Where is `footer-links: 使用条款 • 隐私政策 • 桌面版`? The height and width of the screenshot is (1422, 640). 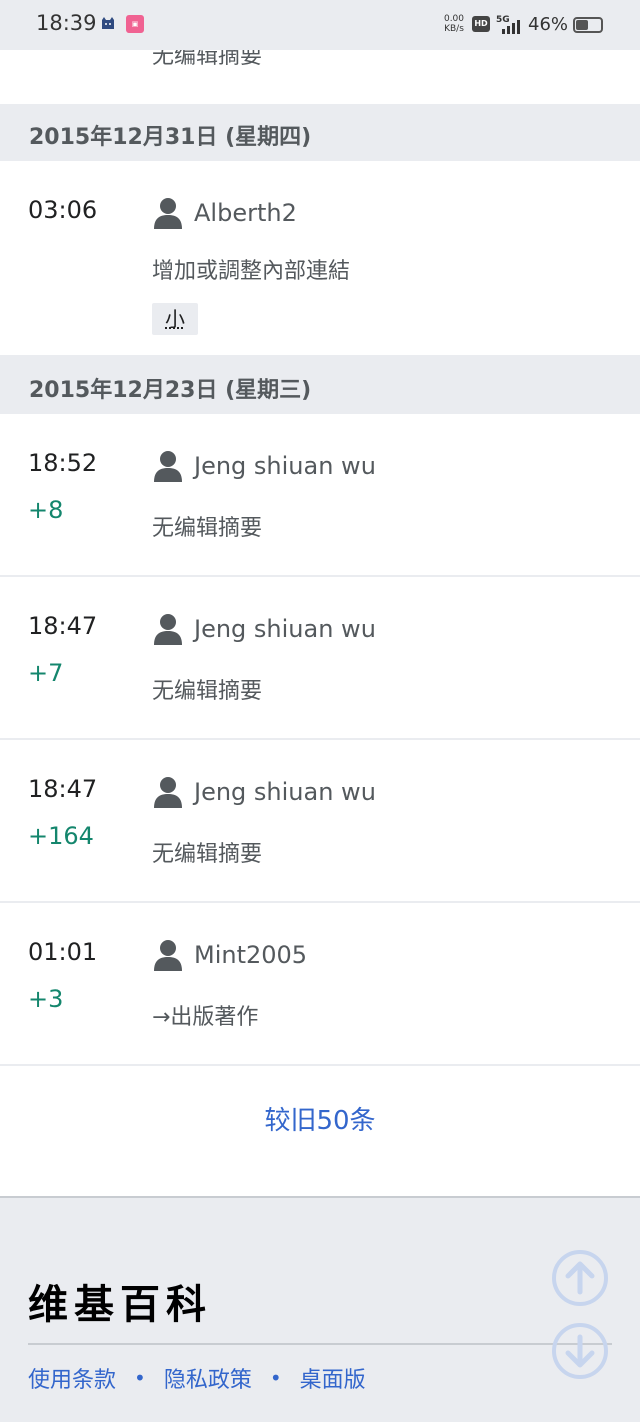 footer-links: 使用条款 • 隐私政策 • 桌面版 is located at coordinates (197, 1378).